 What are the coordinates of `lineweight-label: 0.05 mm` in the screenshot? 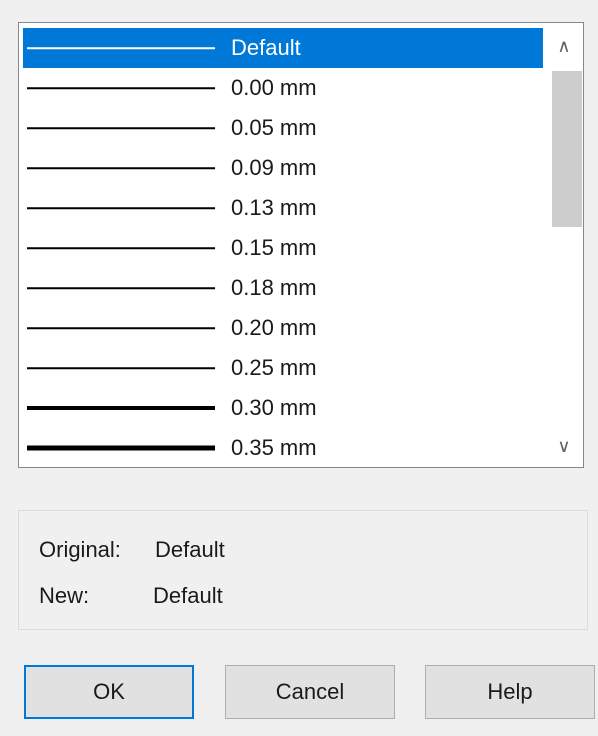 It's located at (274, 127).